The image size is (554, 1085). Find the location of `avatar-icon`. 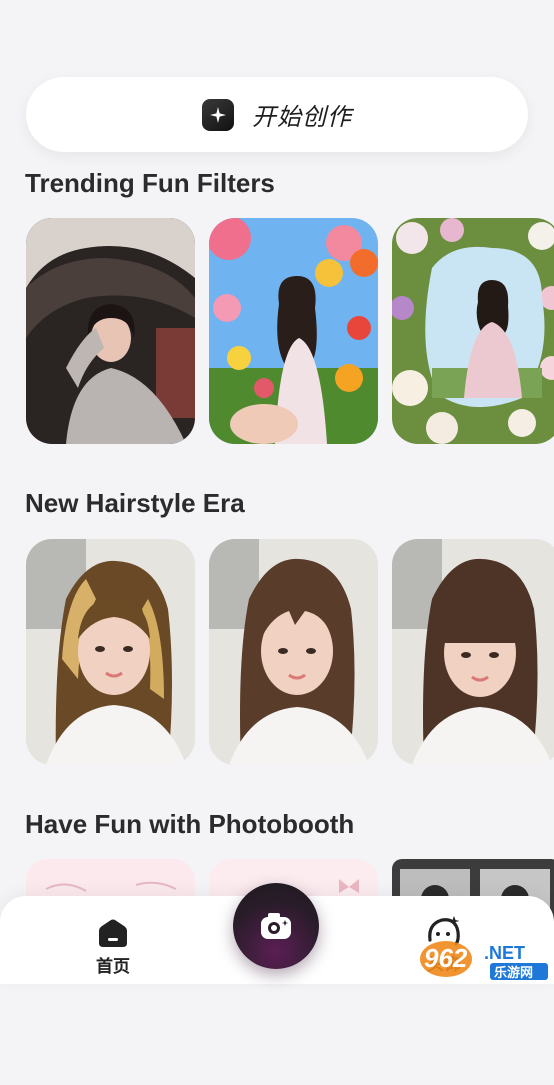

avatar-icon is located at coordinates (444, 931).